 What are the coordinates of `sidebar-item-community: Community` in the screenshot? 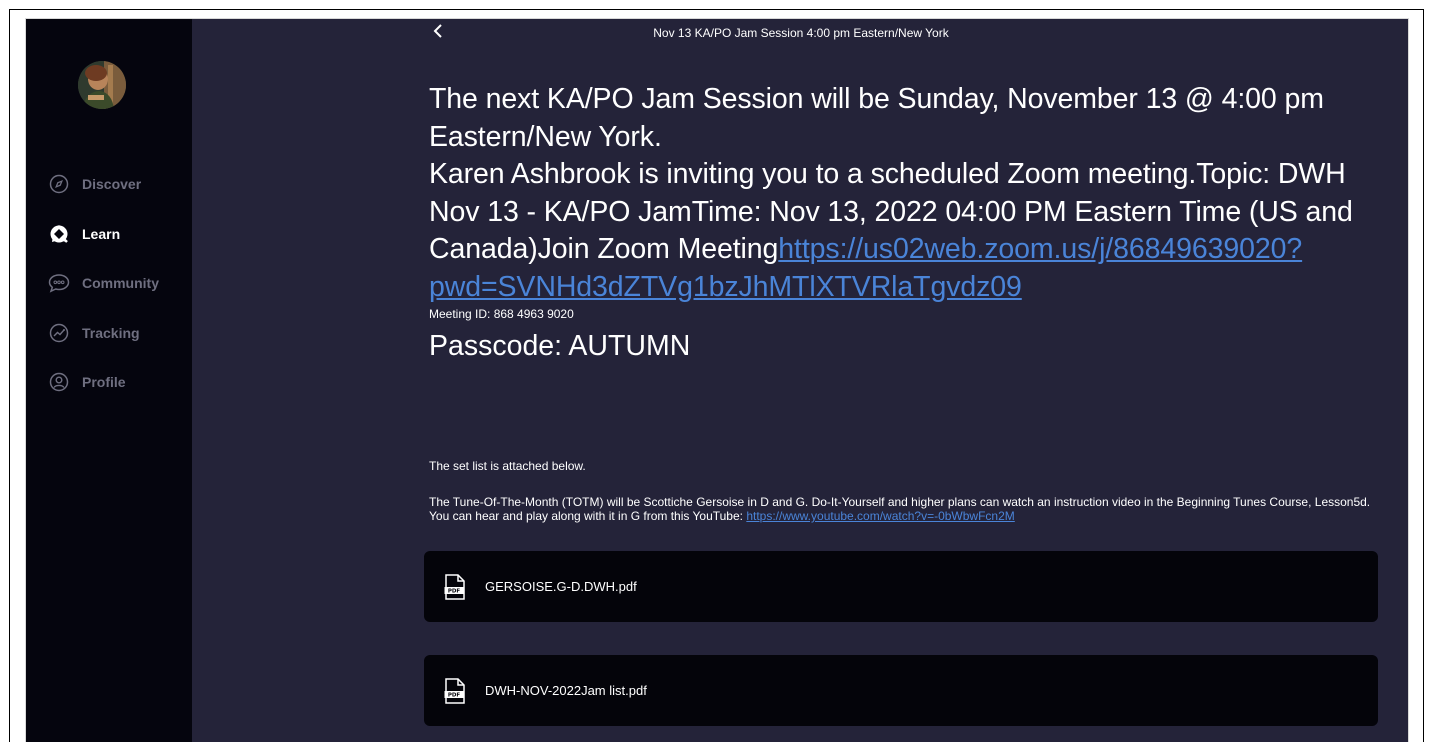 It's located at (118, 283).